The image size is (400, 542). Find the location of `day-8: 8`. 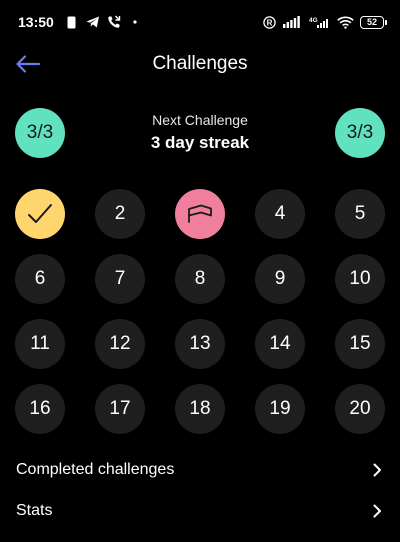

day-8: 8 is located at coordinates (200, 279).